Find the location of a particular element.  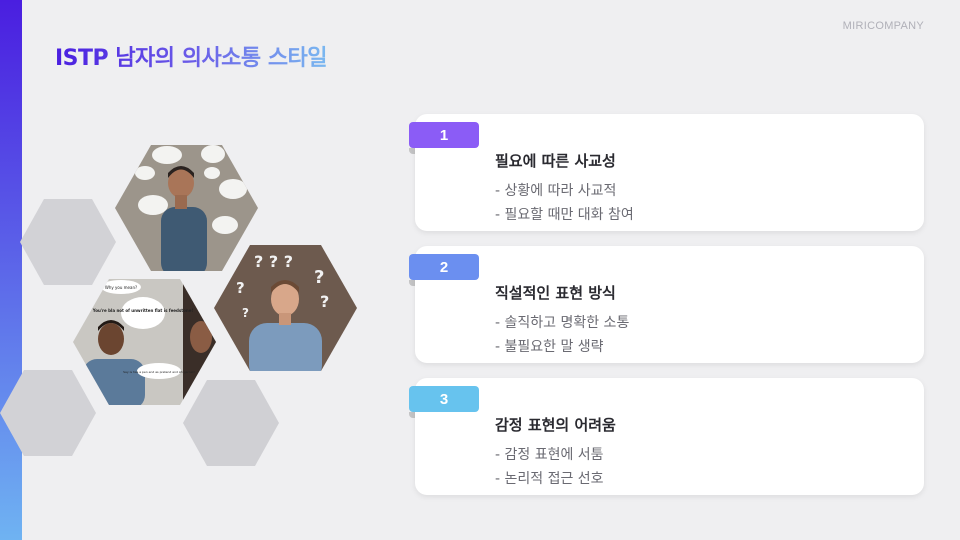

page-title: ISTP 남자의 의사소통 스타일 is located at coordinates (191, 56).